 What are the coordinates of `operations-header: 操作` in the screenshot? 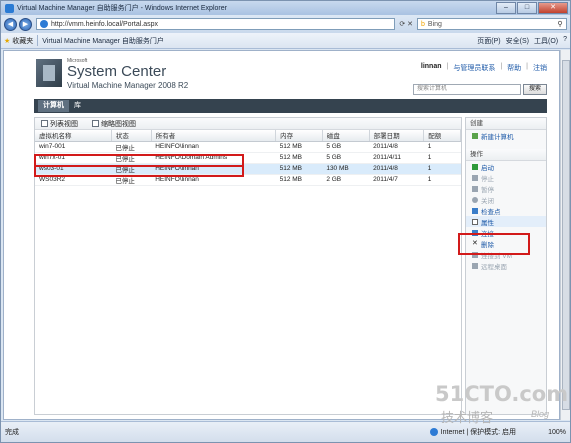 It's located at (506, 155).